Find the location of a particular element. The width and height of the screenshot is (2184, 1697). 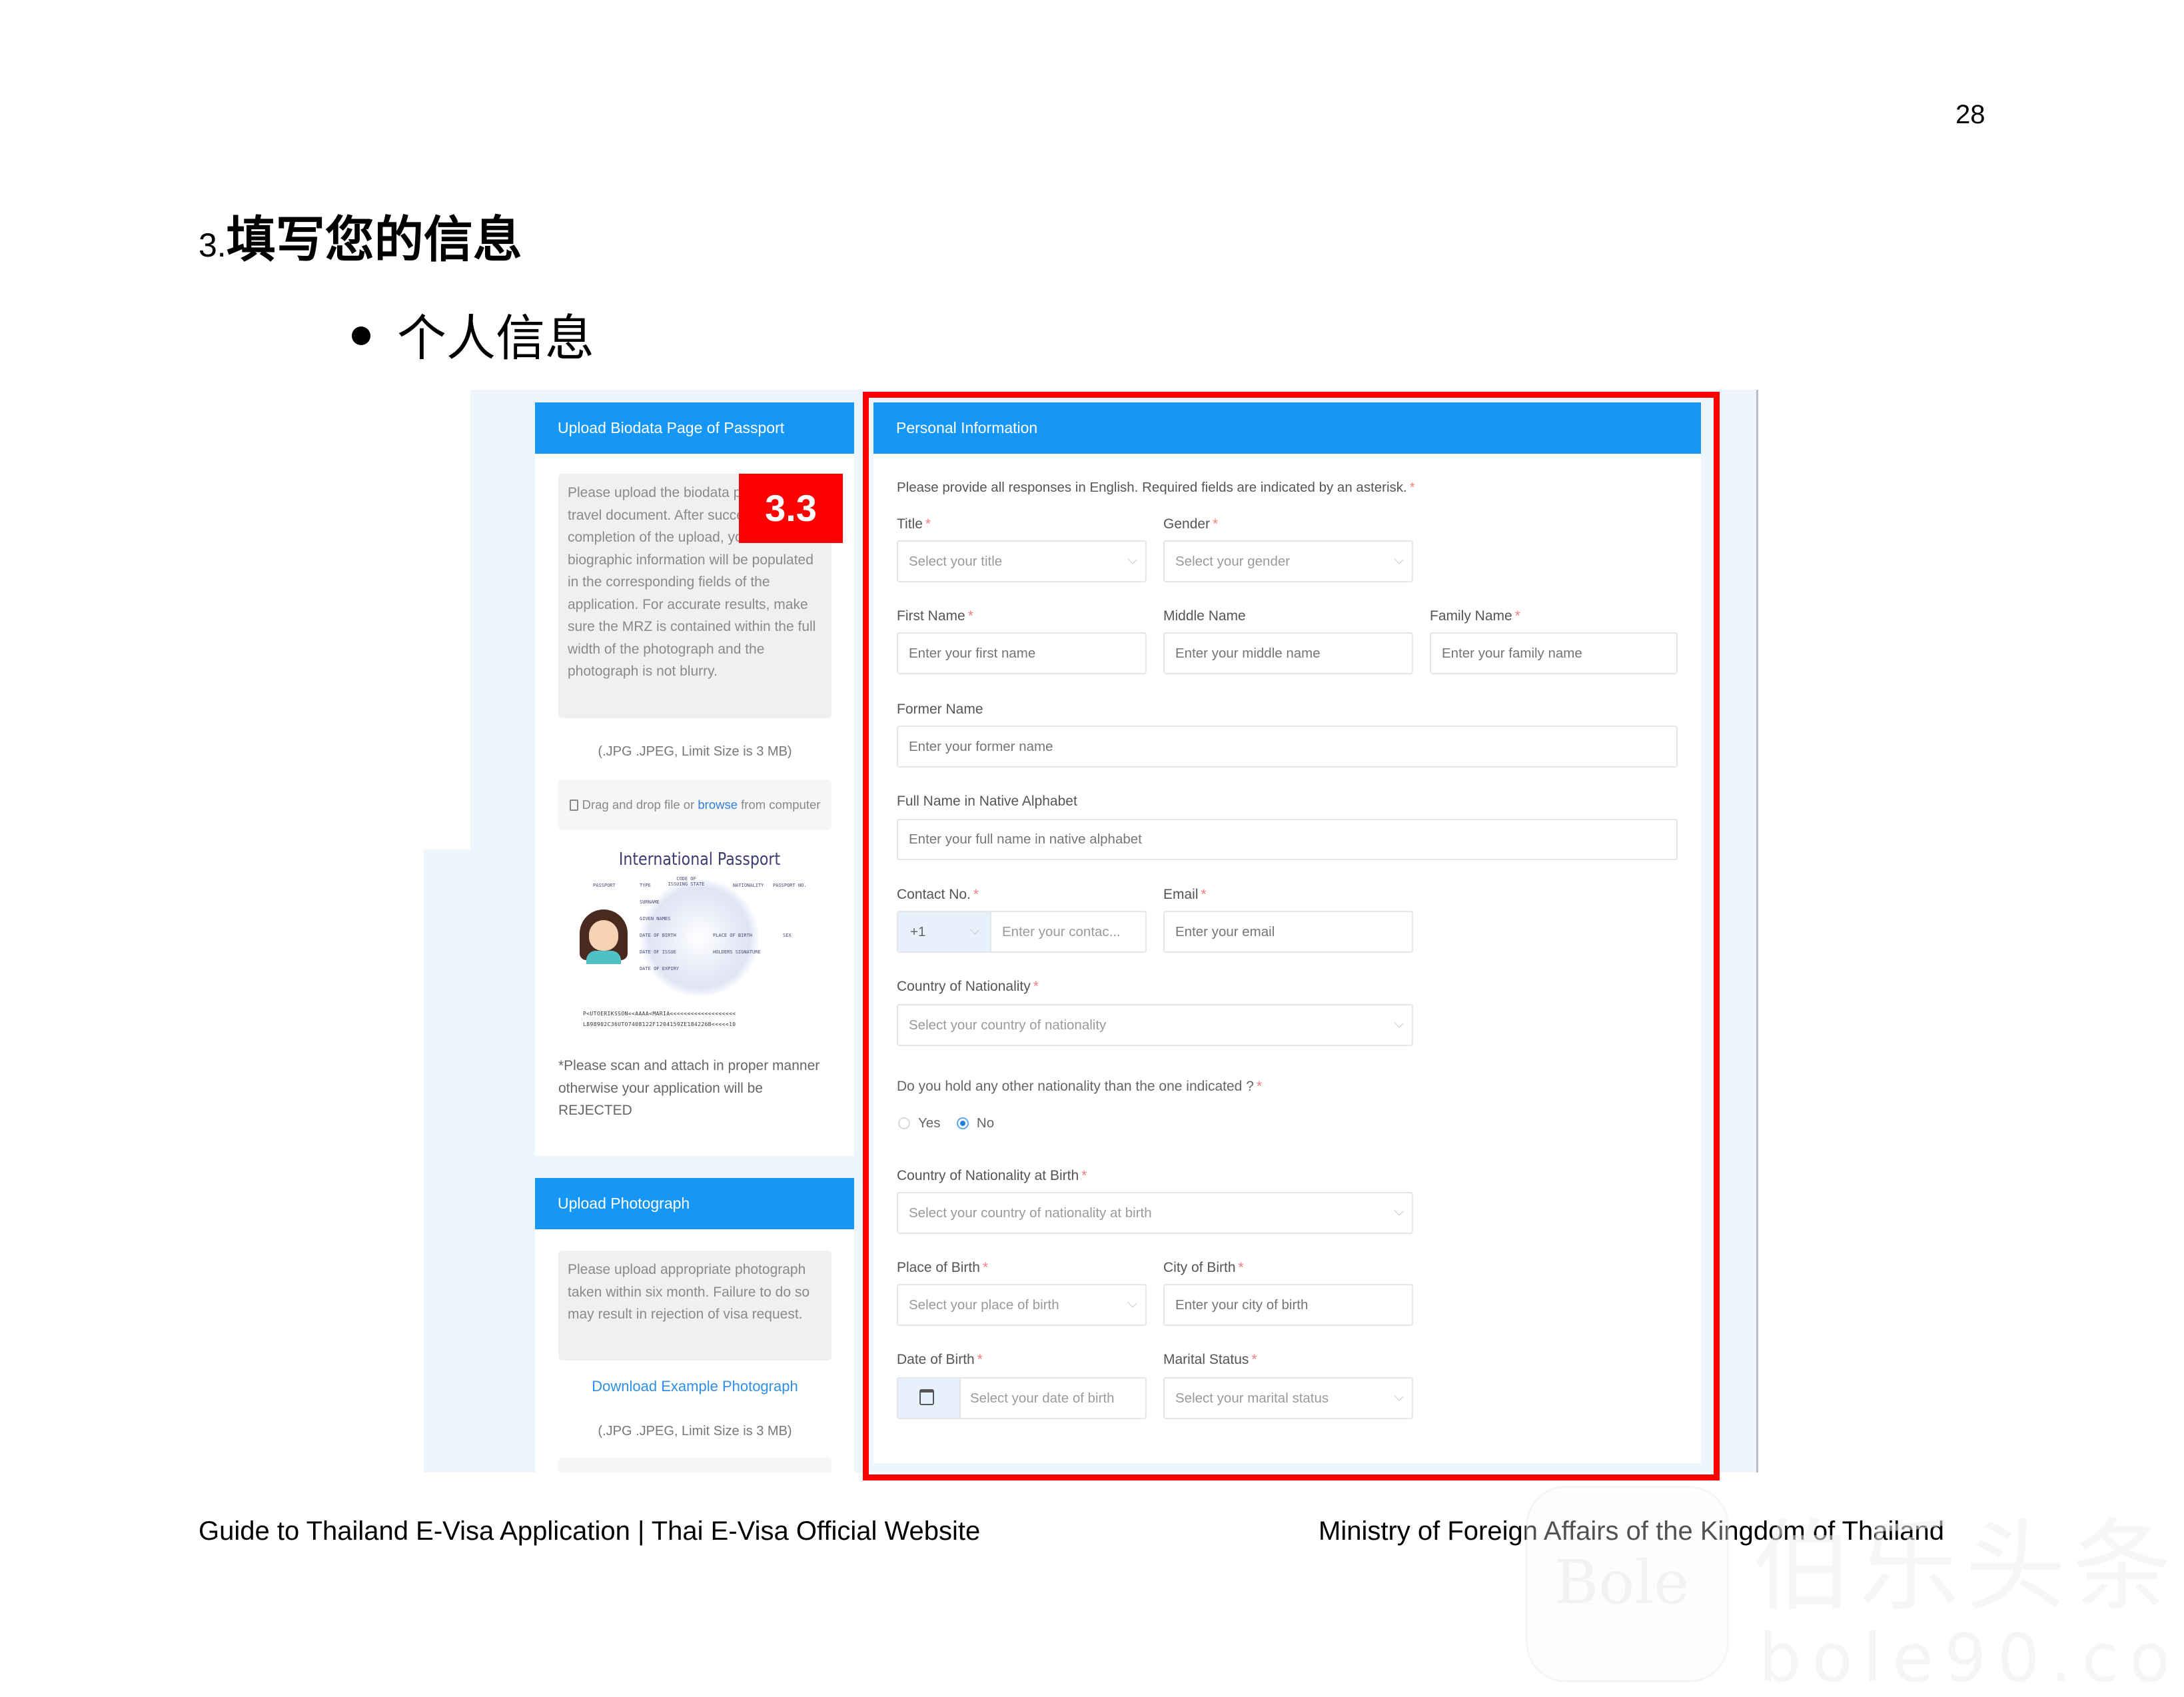

photo-dropzone is located at coordinates (694, 1465).